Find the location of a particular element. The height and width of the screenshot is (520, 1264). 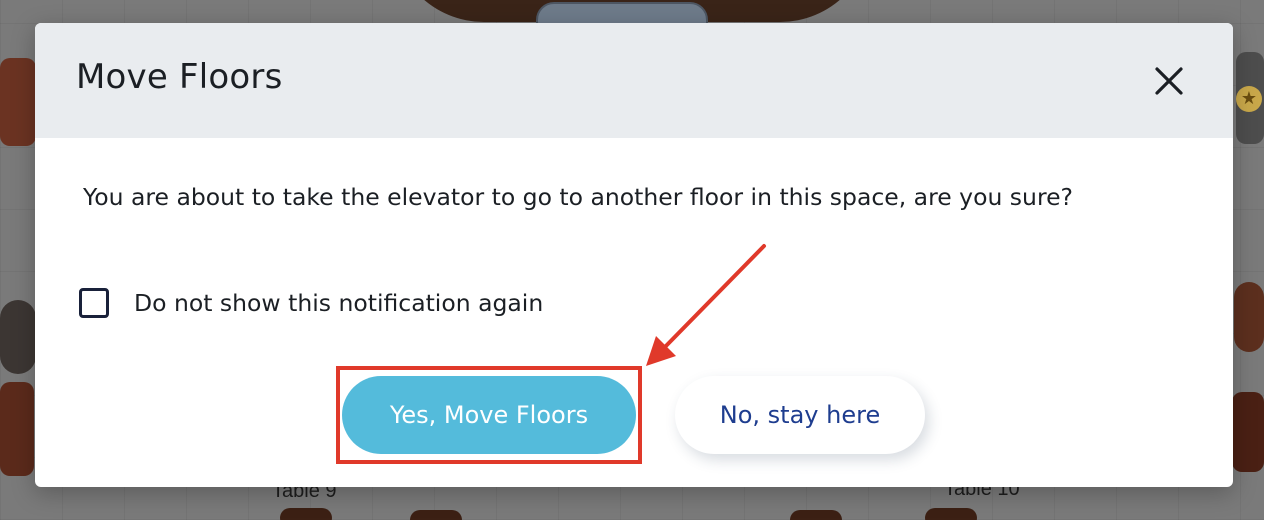

stay-here-button: No, stay here is located at coordinates (800, 415).